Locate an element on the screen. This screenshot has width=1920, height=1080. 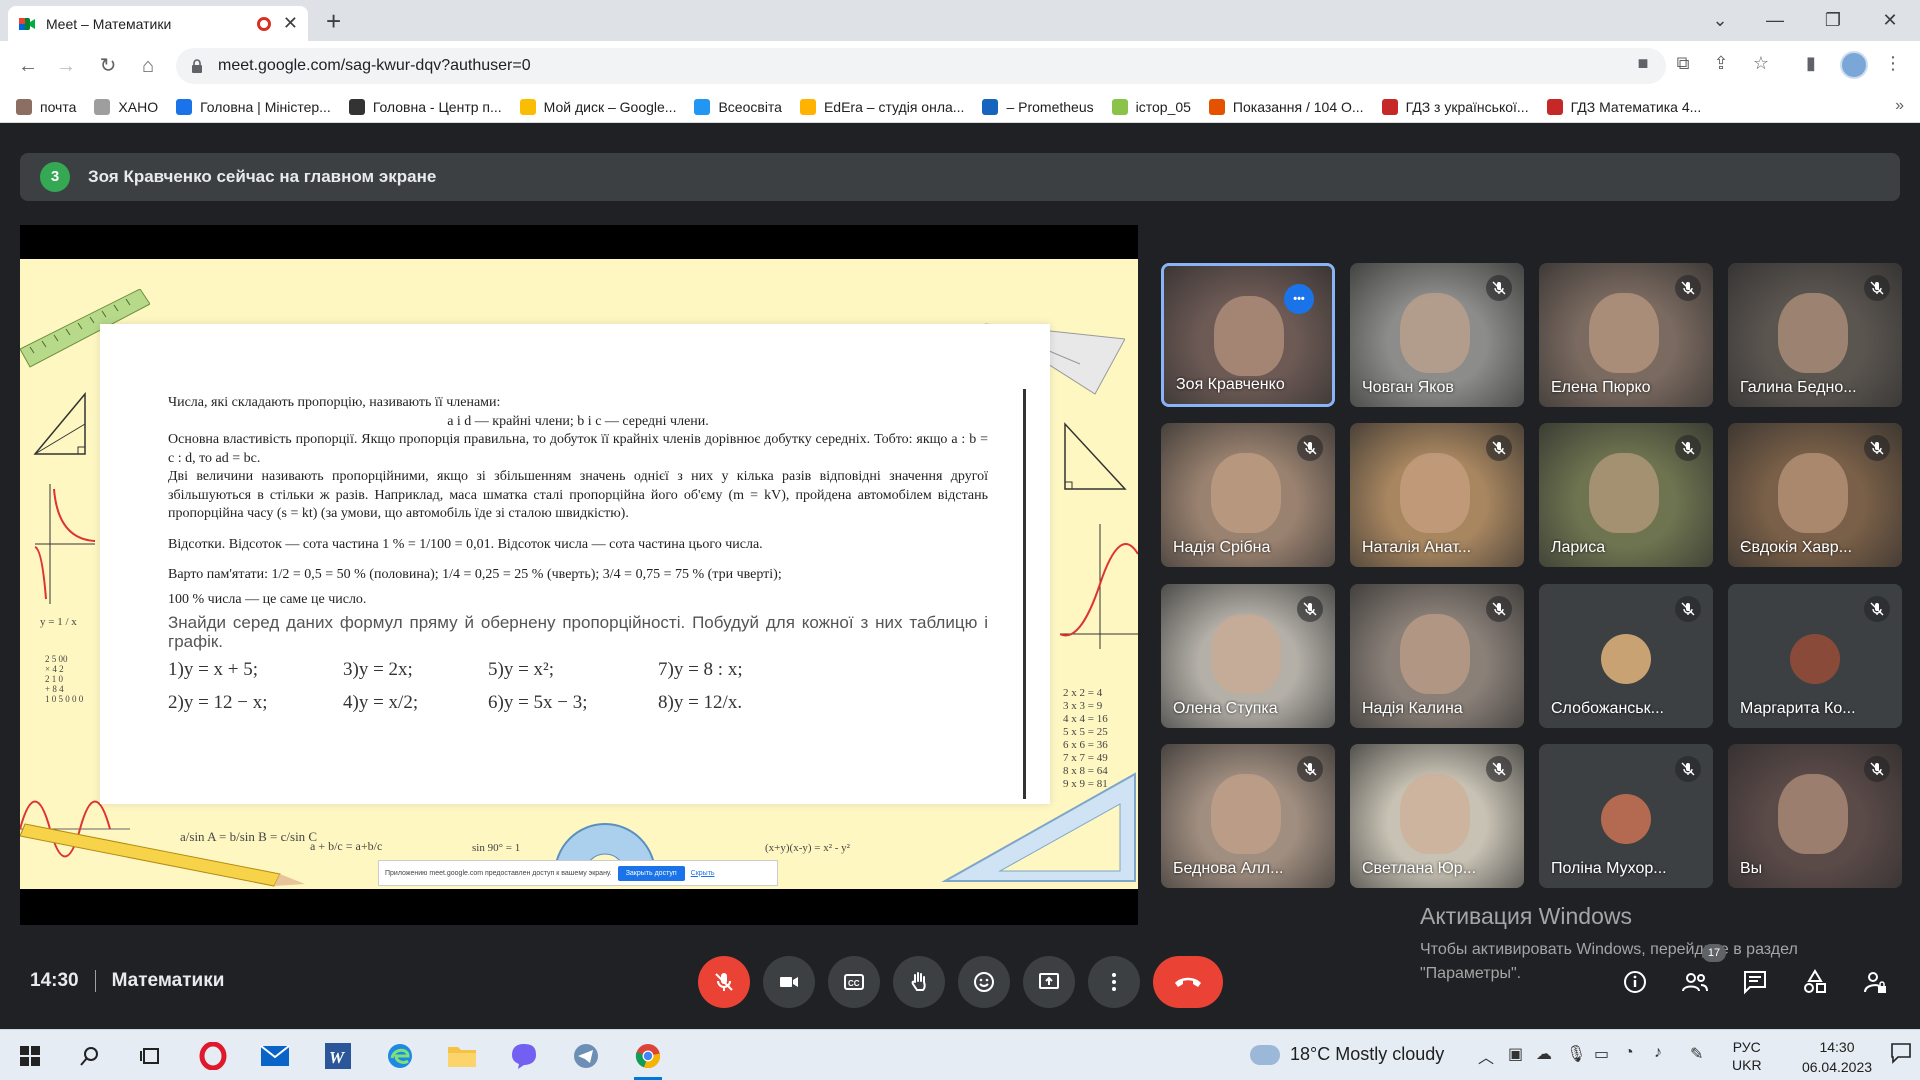
home-button: ⌂ is located at coordinates (148, 66).